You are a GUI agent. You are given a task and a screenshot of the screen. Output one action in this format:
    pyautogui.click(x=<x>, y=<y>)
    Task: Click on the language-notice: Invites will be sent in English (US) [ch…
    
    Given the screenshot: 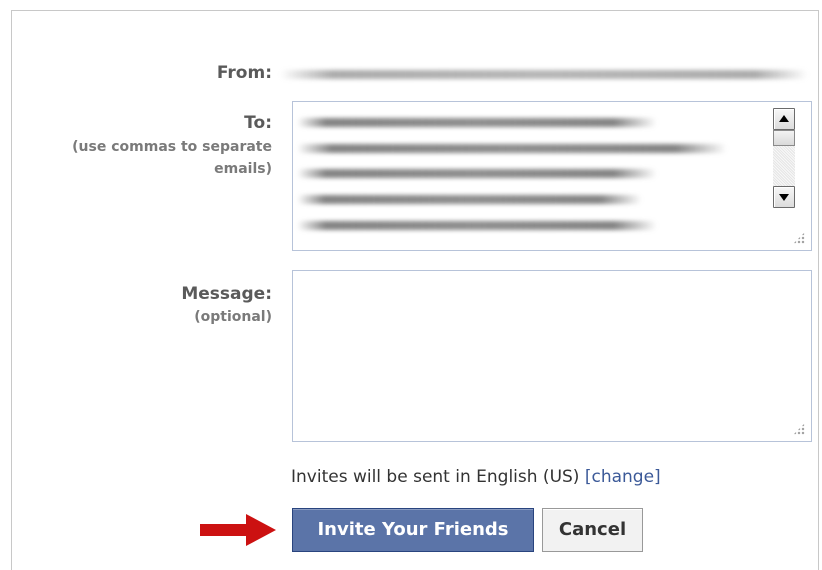 What is the action you would take?
    pyautogui.click(x=476, y=477)
    